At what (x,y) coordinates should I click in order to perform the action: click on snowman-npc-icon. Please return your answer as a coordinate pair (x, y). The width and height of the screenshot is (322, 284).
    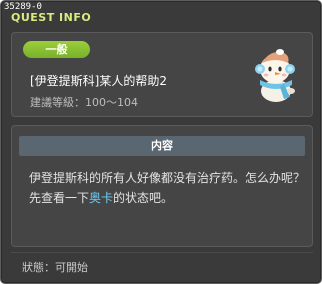
    Looking at the image, I should click on (275, 75).